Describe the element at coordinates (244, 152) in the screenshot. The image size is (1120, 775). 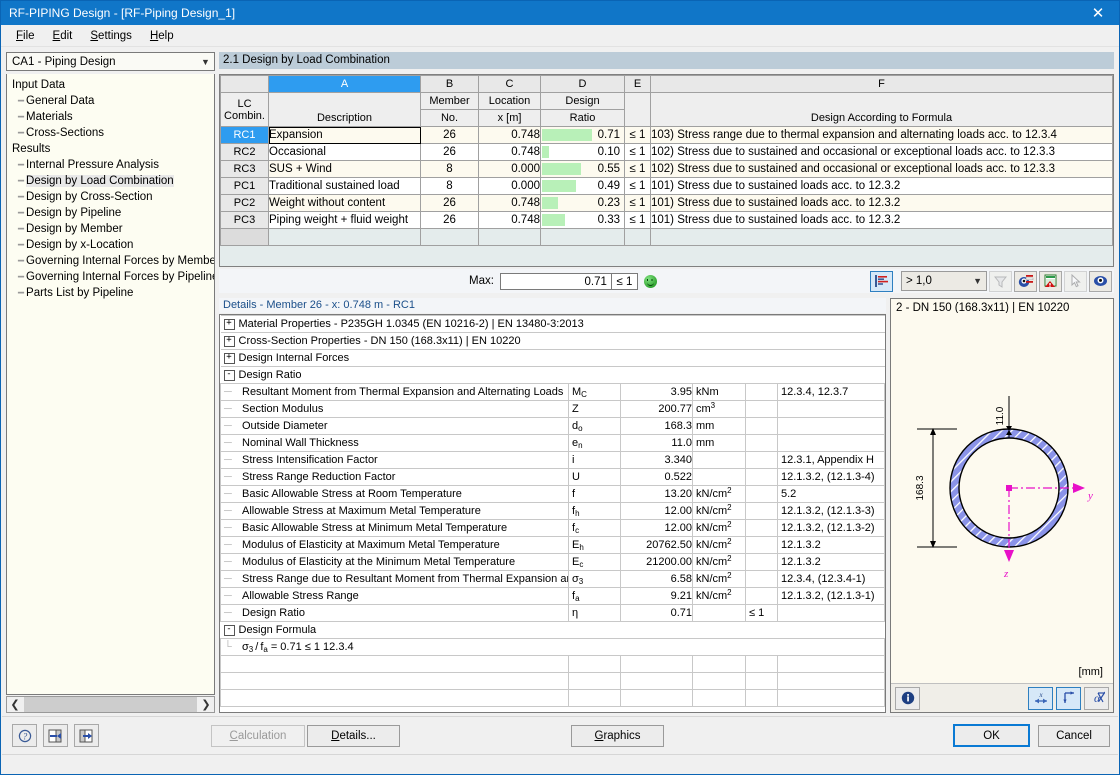
I see `row-lc: RC2` at that location.